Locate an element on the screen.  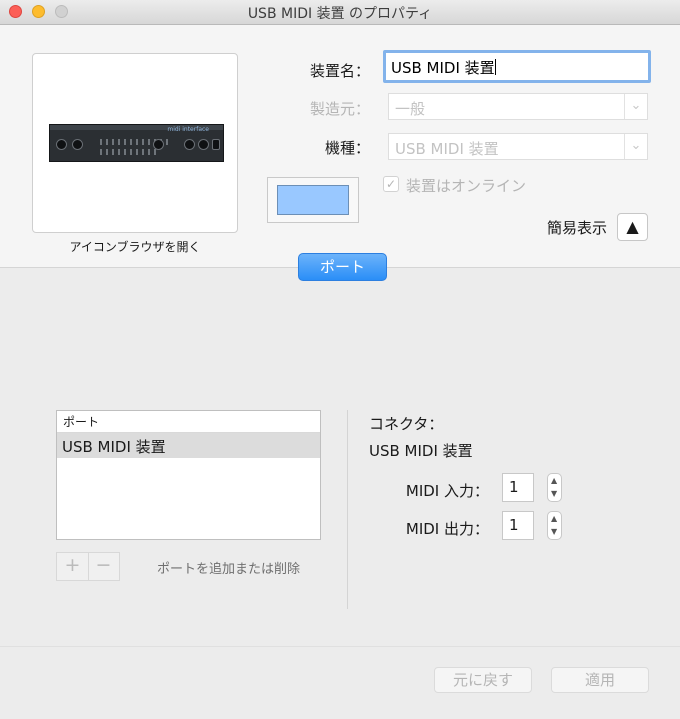
device-brand-text: midi interface is located at coordinates (188, 129).